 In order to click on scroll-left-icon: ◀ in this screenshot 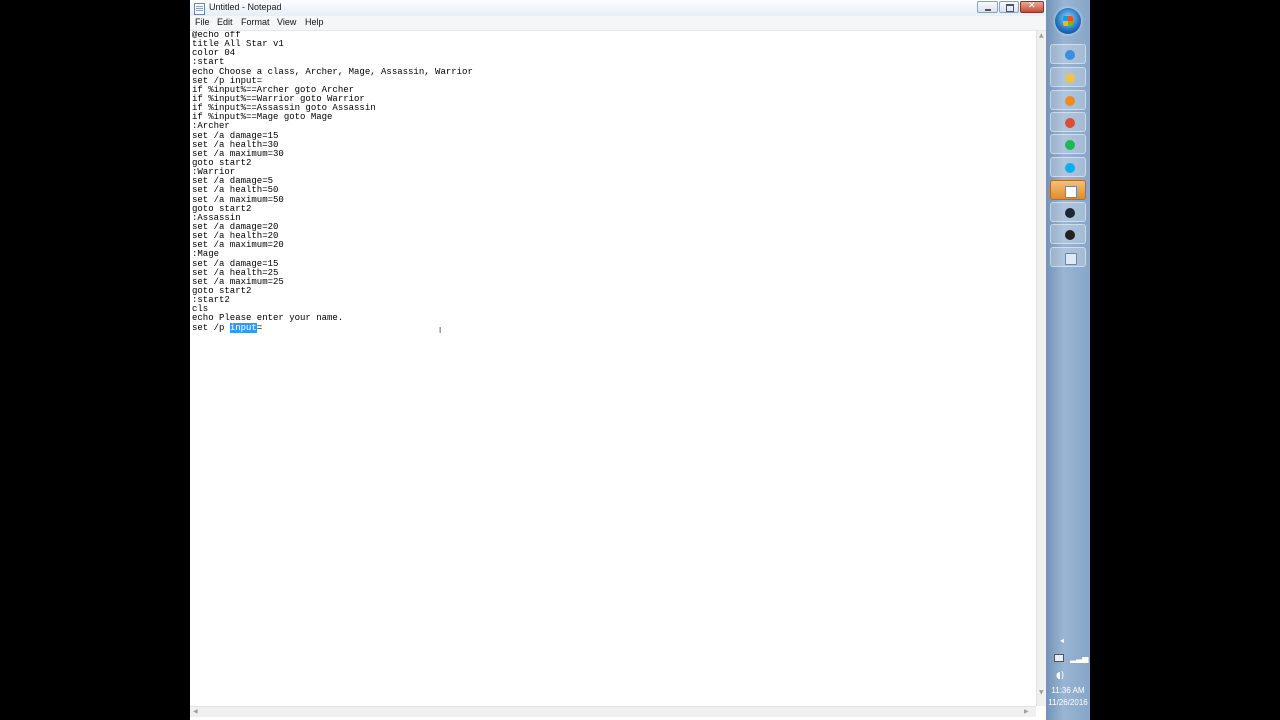, I will do `click(195, 712)`.